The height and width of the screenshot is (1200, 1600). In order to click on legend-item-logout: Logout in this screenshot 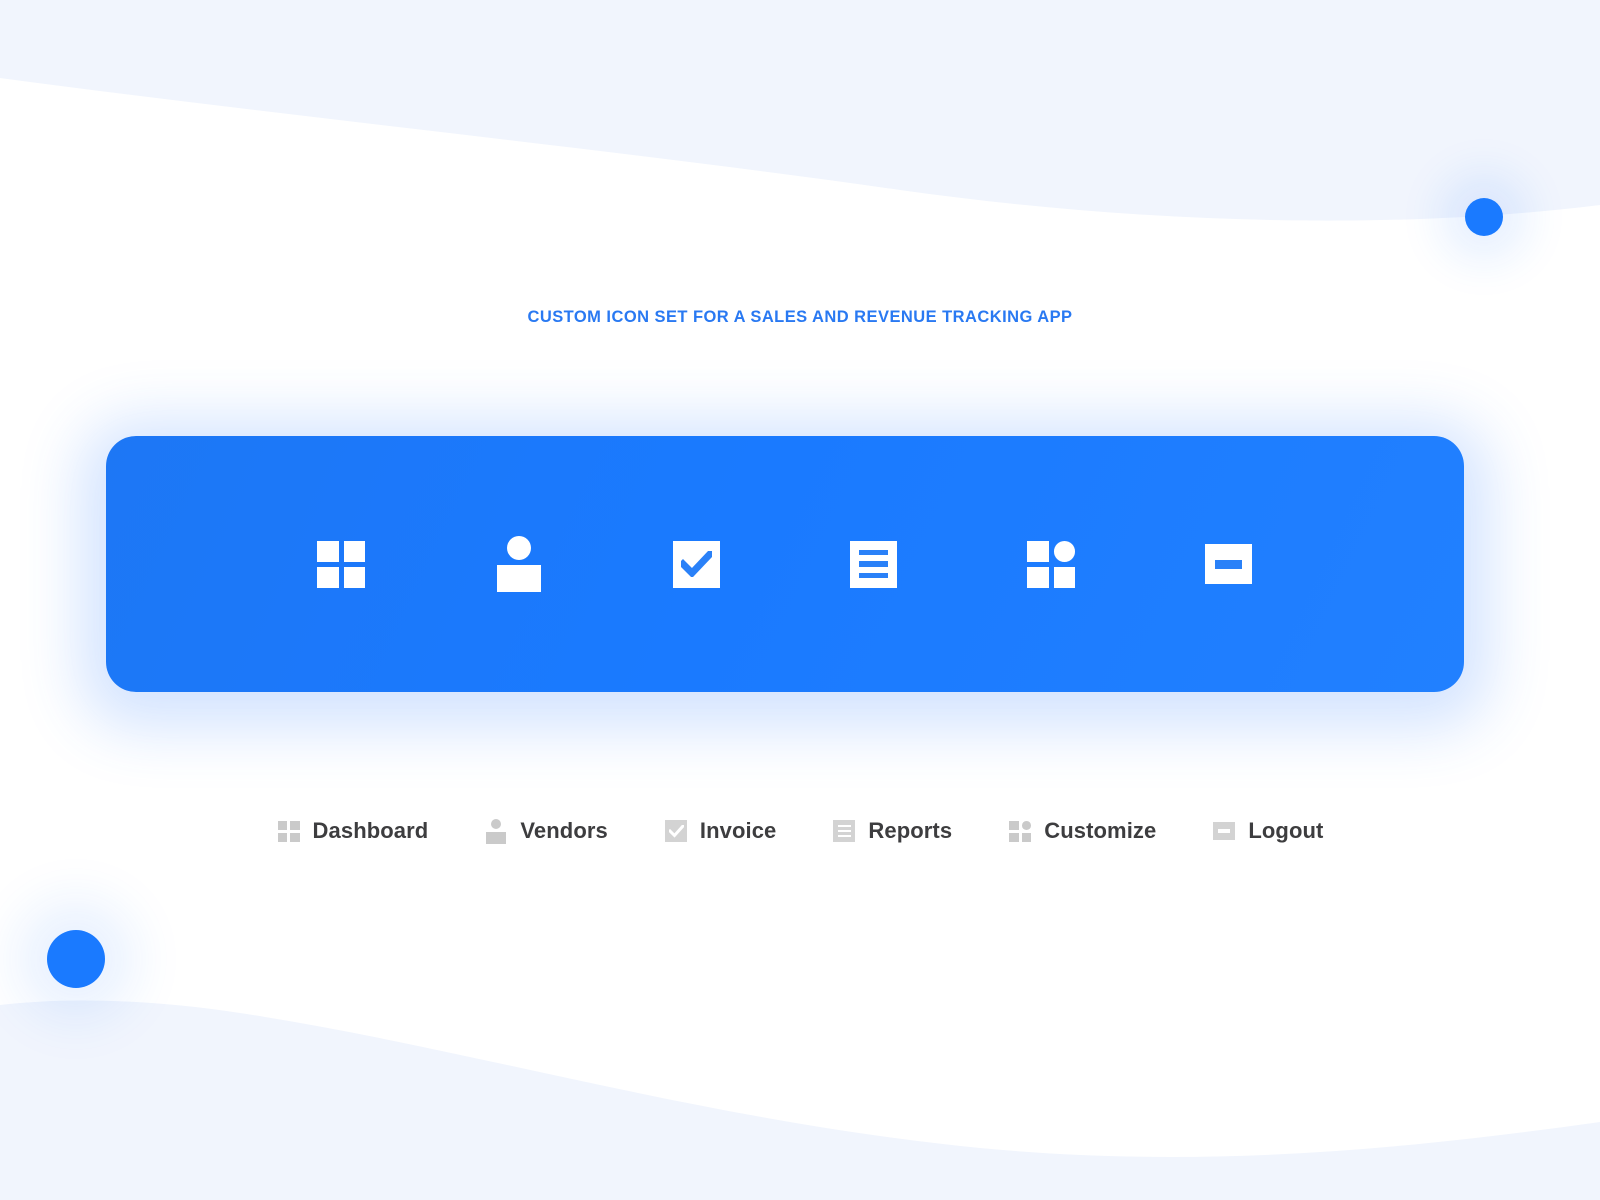, I will do `click(1267, 831)`.